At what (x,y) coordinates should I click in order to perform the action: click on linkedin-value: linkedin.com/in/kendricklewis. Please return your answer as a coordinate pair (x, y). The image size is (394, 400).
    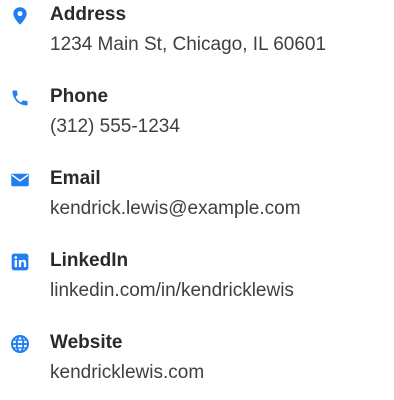
    Looking at the image, I should click on (172, 290).